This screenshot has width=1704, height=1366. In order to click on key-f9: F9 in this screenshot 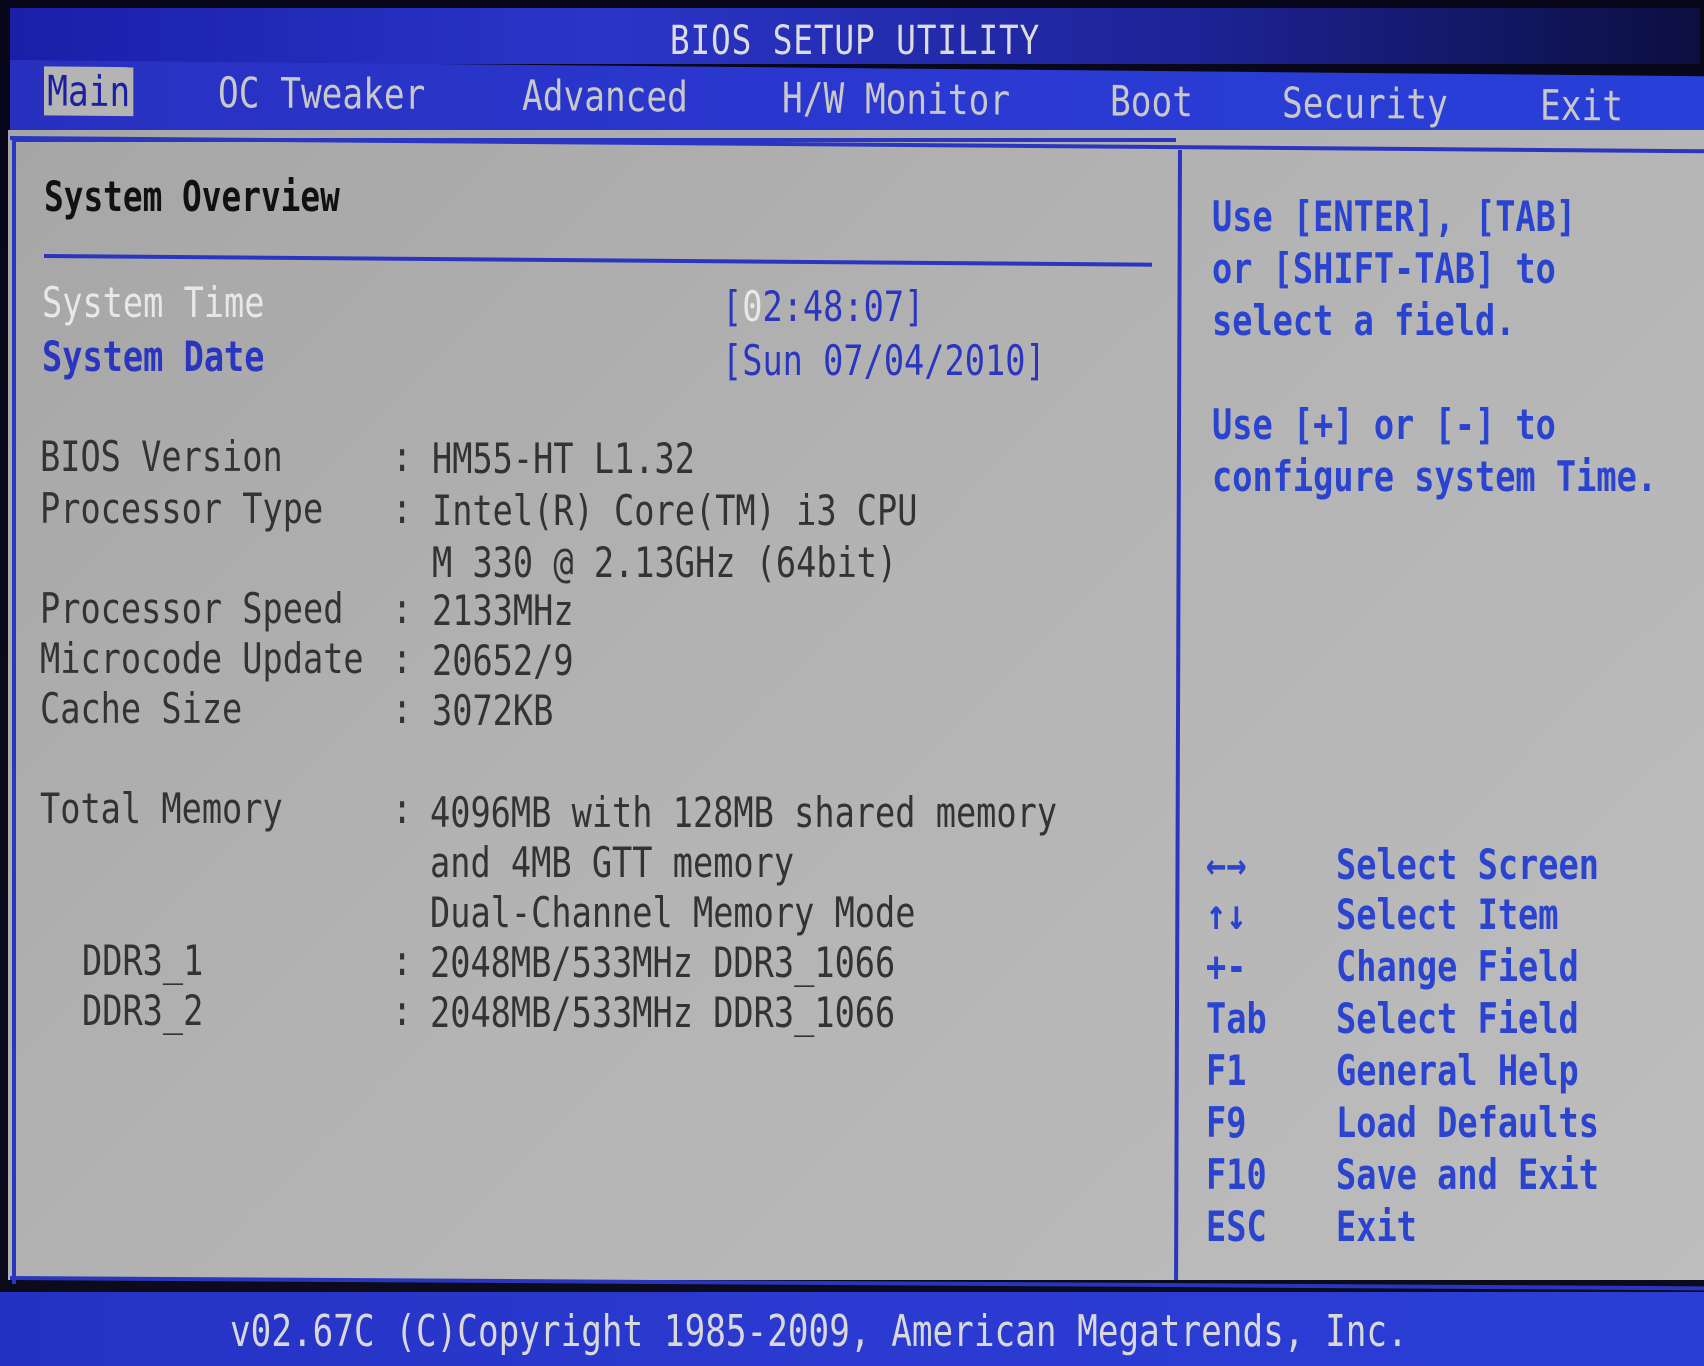, I will do `click(1226, 1122)`.